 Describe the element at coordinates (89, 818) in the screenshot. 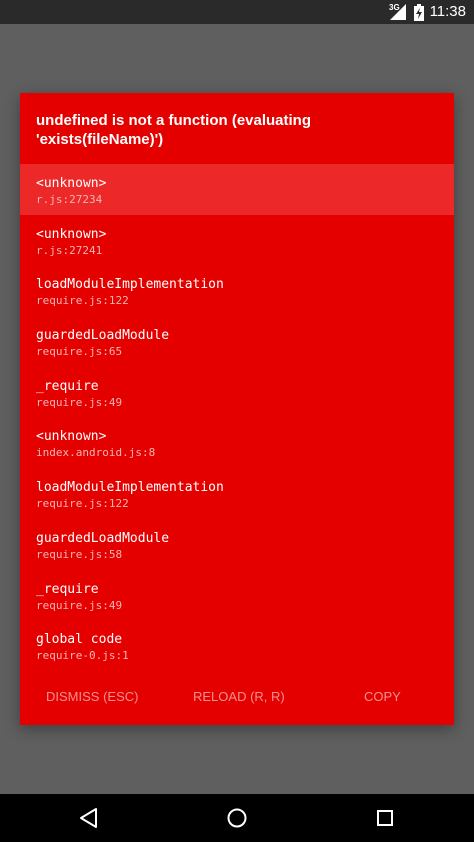

I see `back-icon` at that location.